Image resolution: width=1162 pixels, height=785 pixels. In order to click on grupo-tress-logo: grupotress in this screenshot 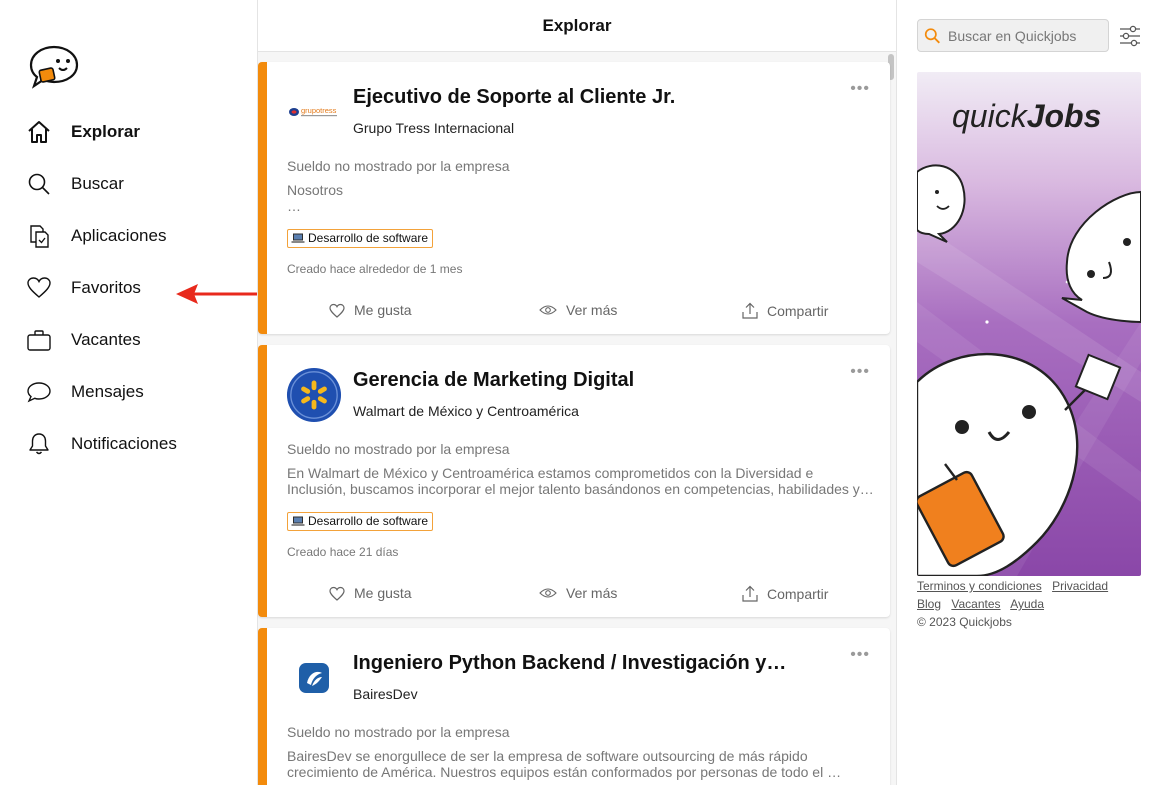, I will do `click(314, 112)`.